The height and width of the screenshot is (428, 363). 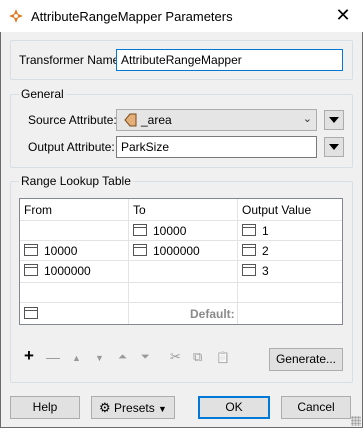 I want to click on transformer-name-input: AttributeRangeMapper, so click(x=229, y=60).